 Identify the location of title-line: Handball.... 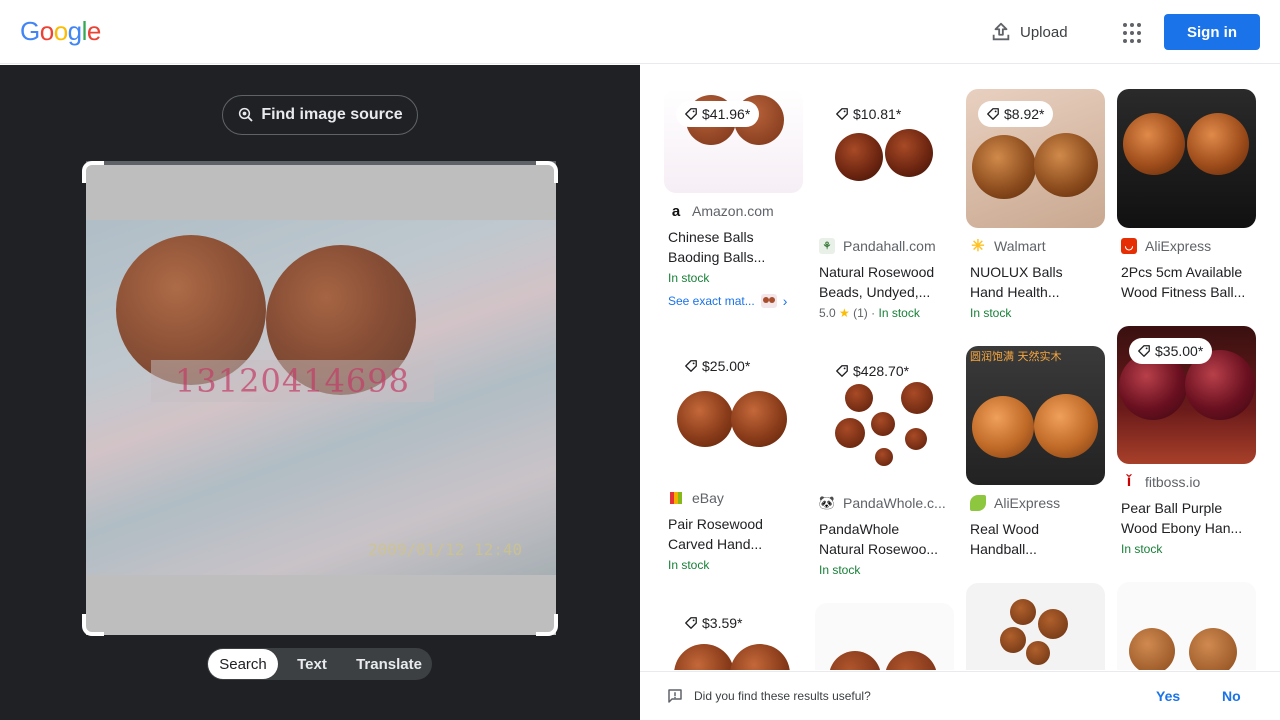
(1003, 549).